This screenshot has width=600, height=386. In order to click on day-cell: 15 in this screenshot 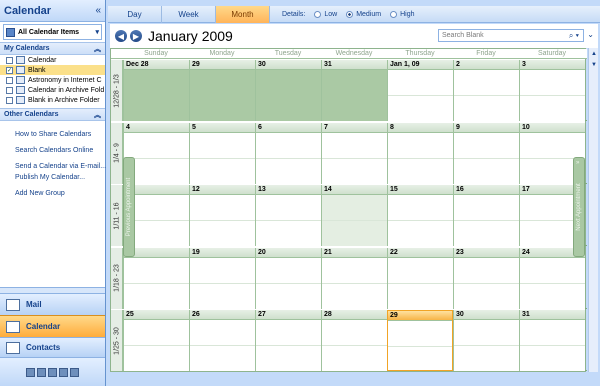, I will do `click(420, 216)`.